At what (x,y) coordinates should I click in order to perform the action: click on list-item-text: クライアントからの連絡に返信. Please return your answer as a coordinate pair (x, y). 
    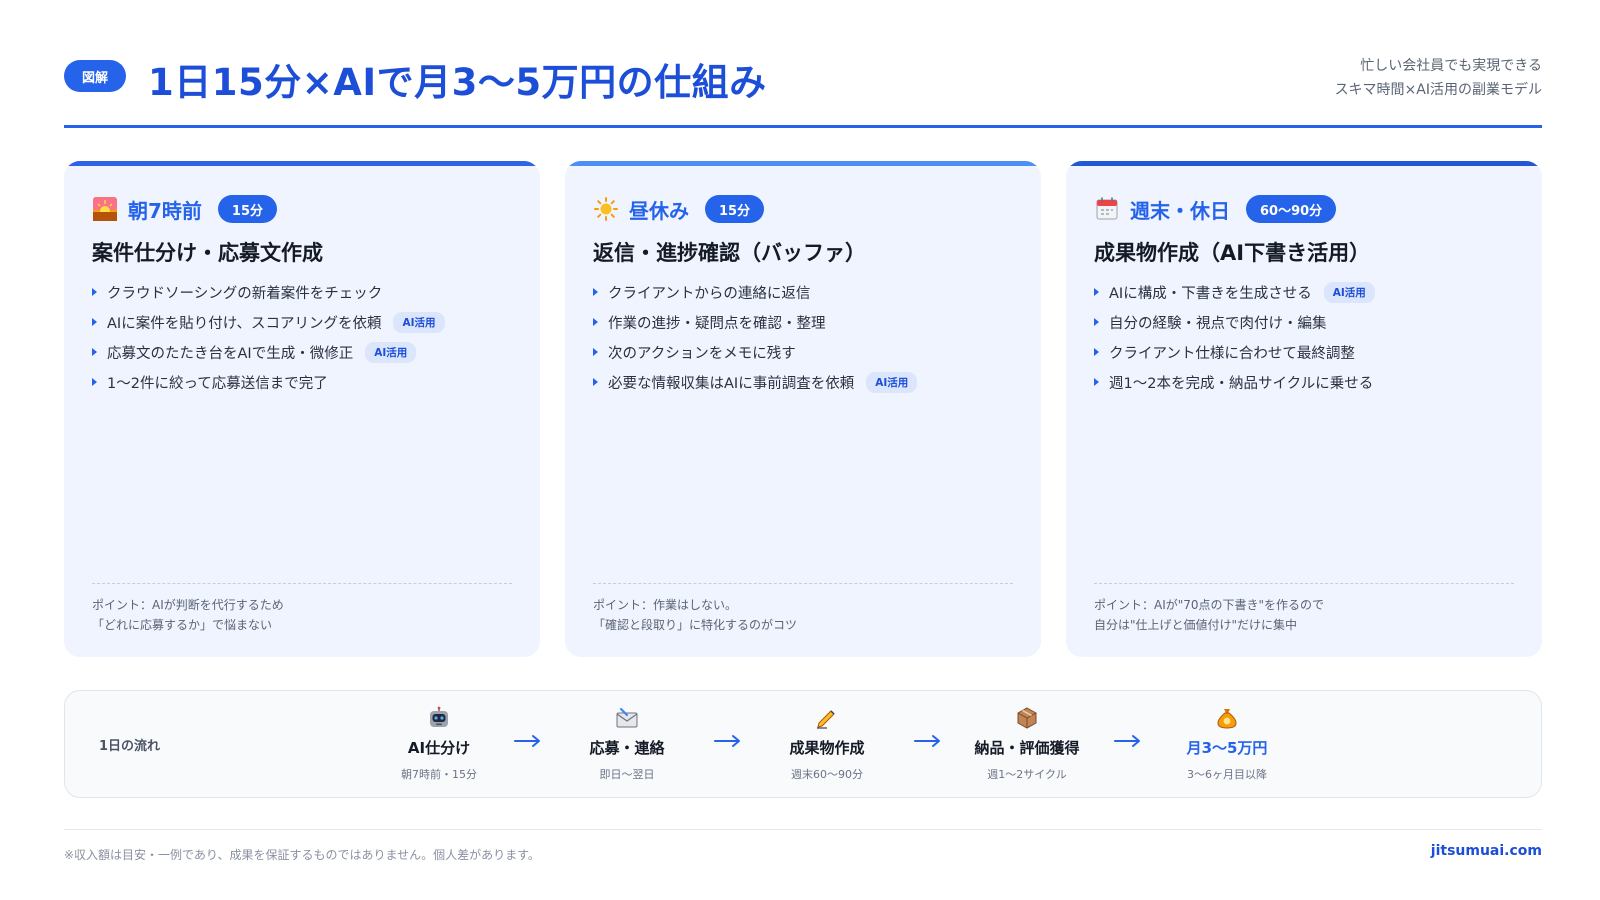
    Looking at the image, I should click on (709, 293).